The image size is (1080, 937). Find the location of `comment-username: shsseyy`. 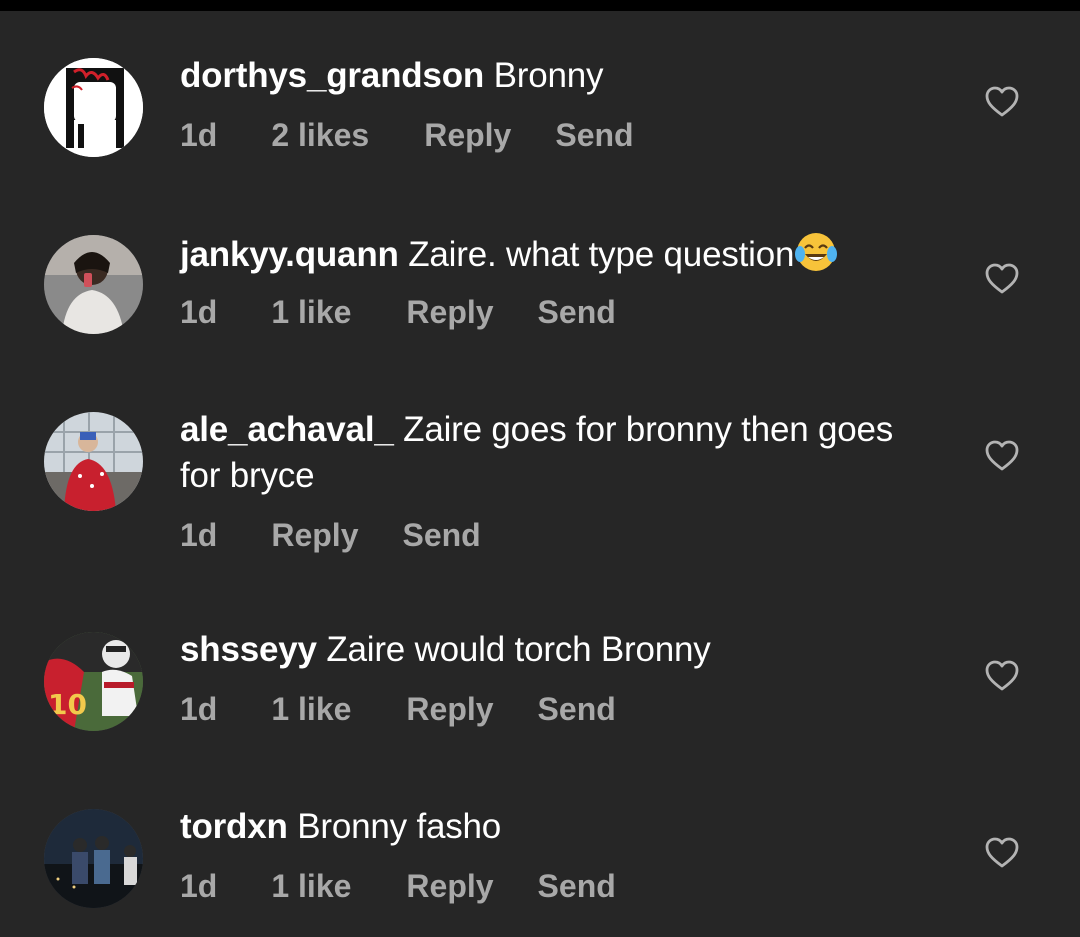

comment-username: shsseyy is located at coordinates (248, 649).